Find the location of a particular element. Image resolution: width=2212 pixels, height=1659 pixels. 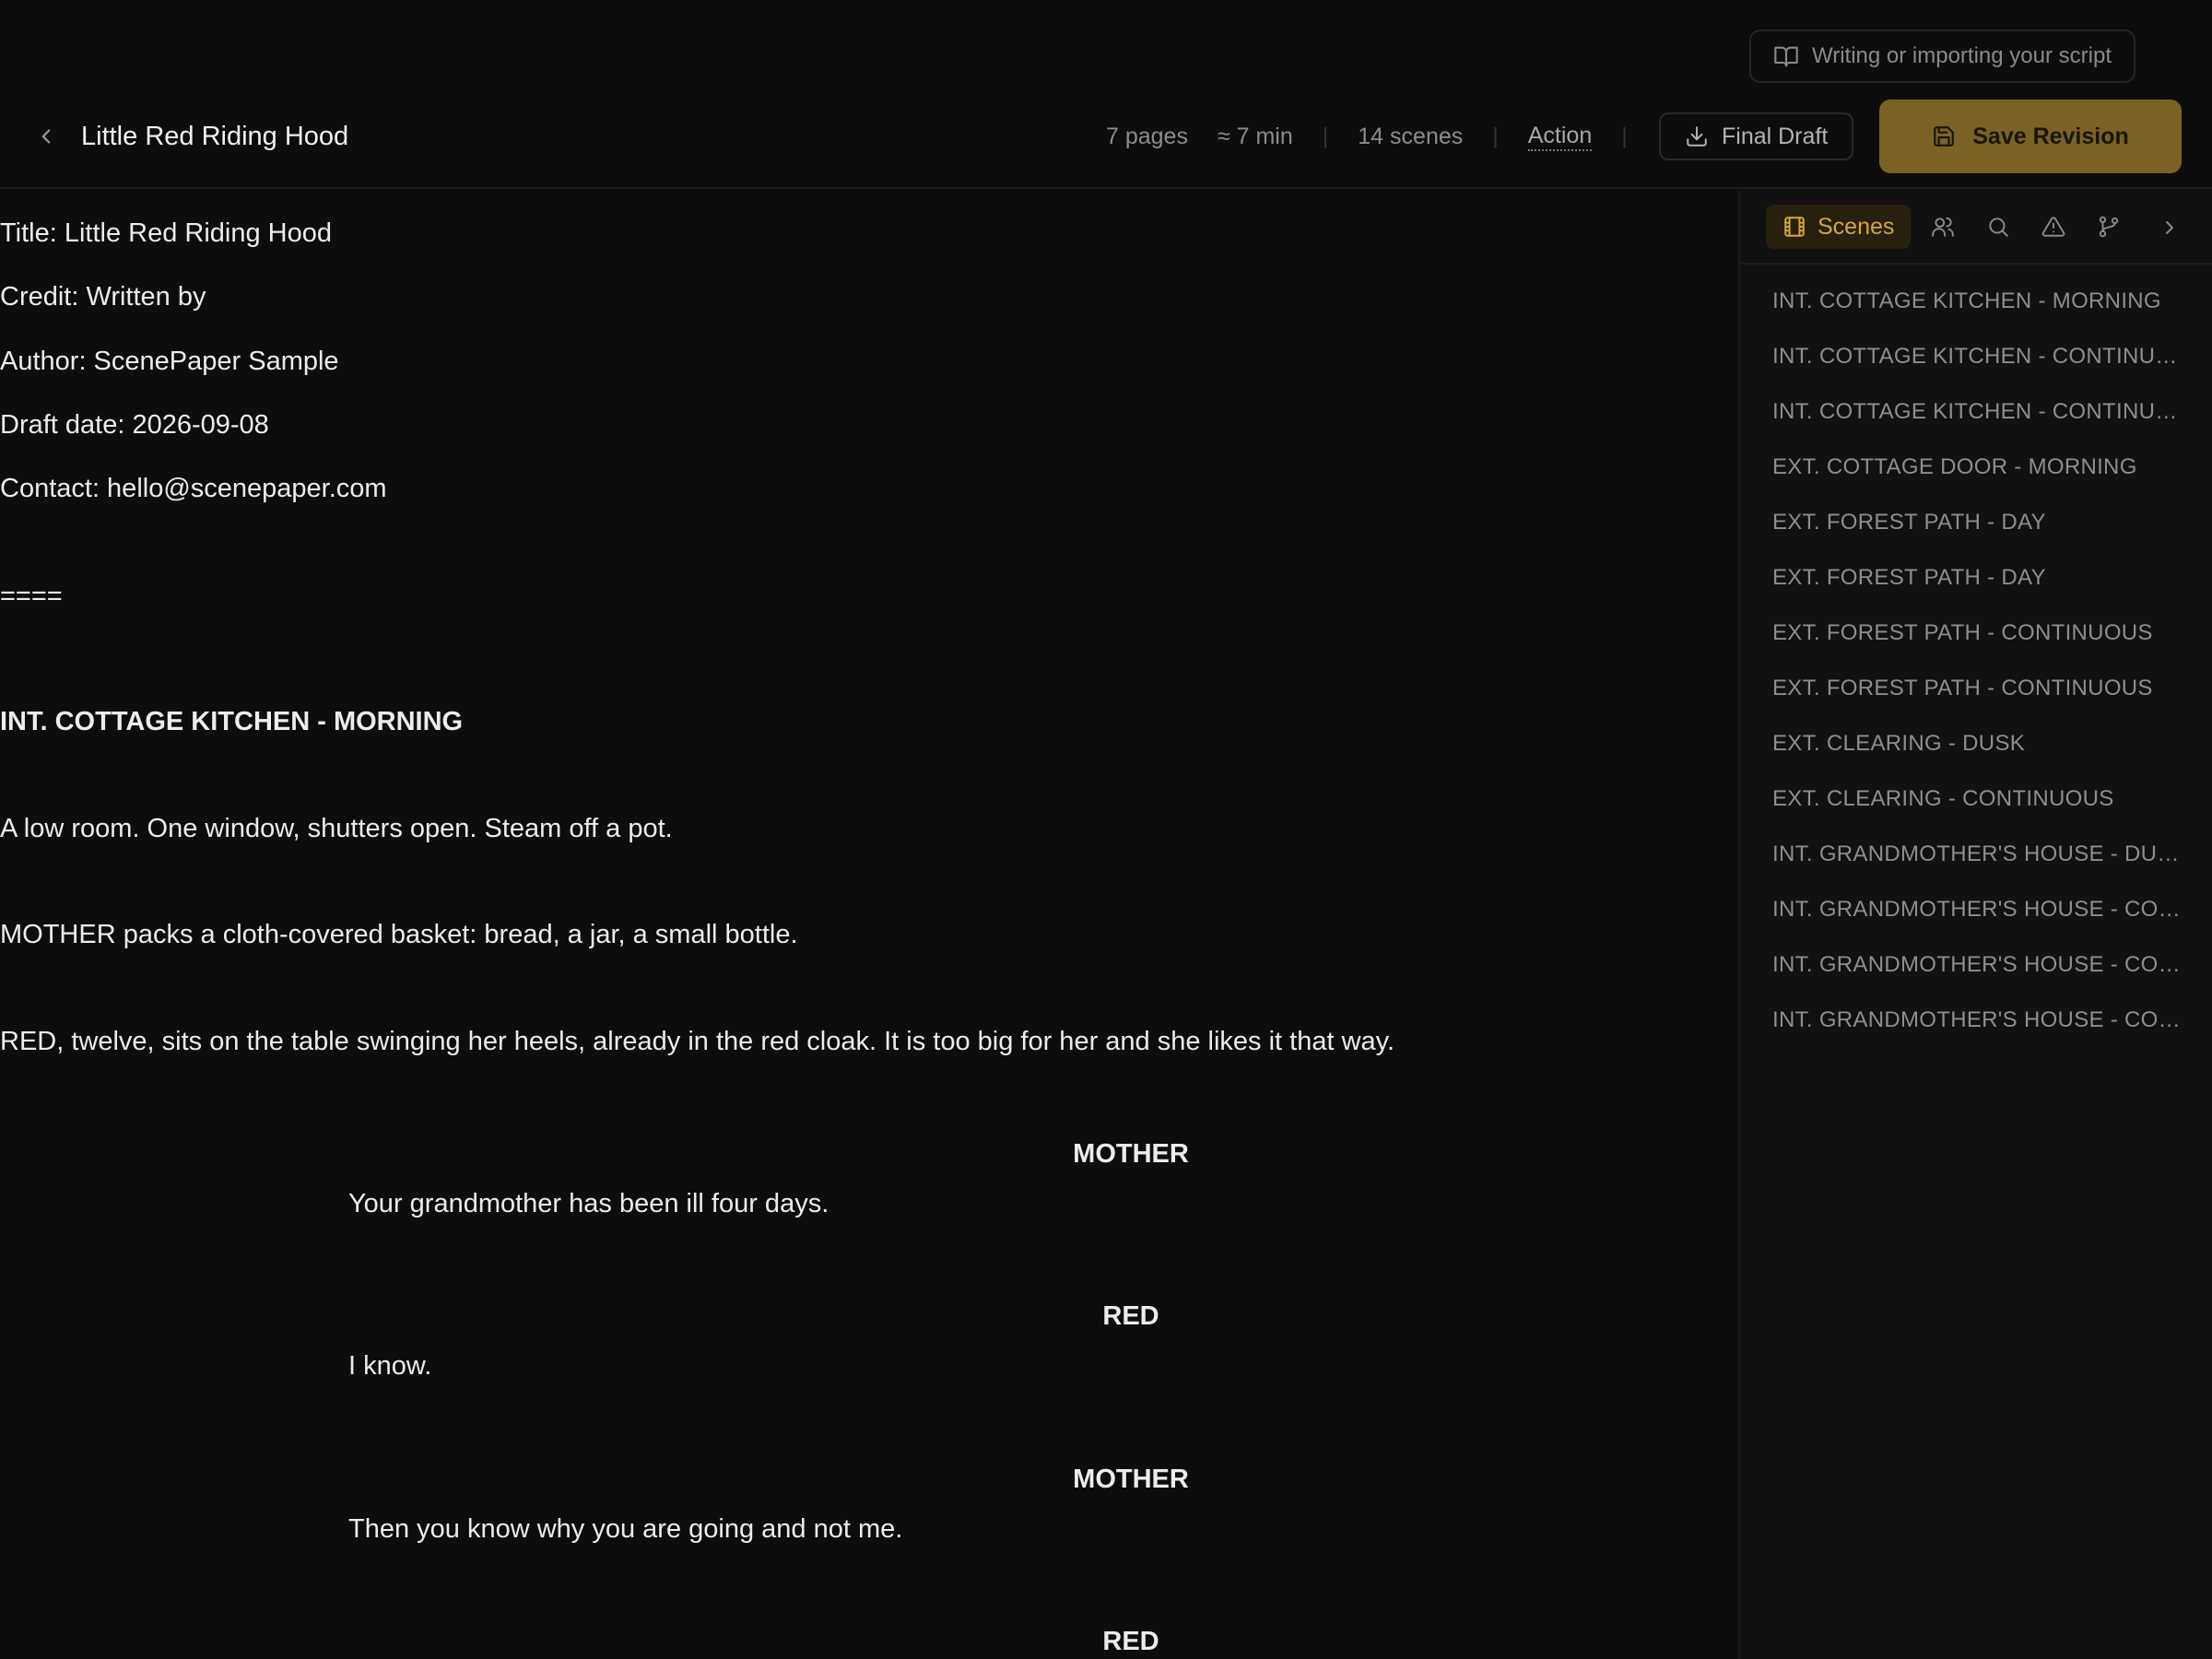

back-button is located at coordinates (46, 136).